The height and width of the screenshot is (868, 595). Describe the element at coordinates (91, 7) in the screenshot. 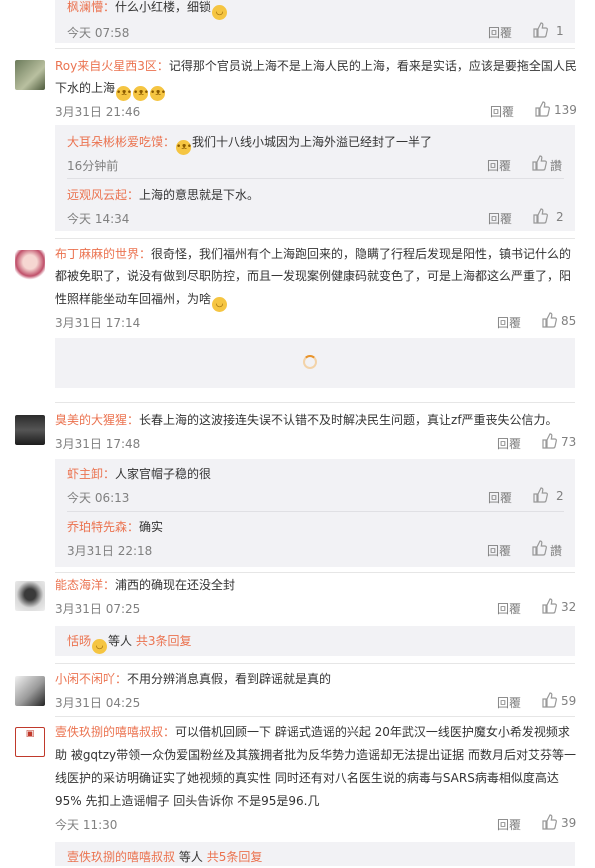

I see `username-link: 枫澜懵：` at that location.